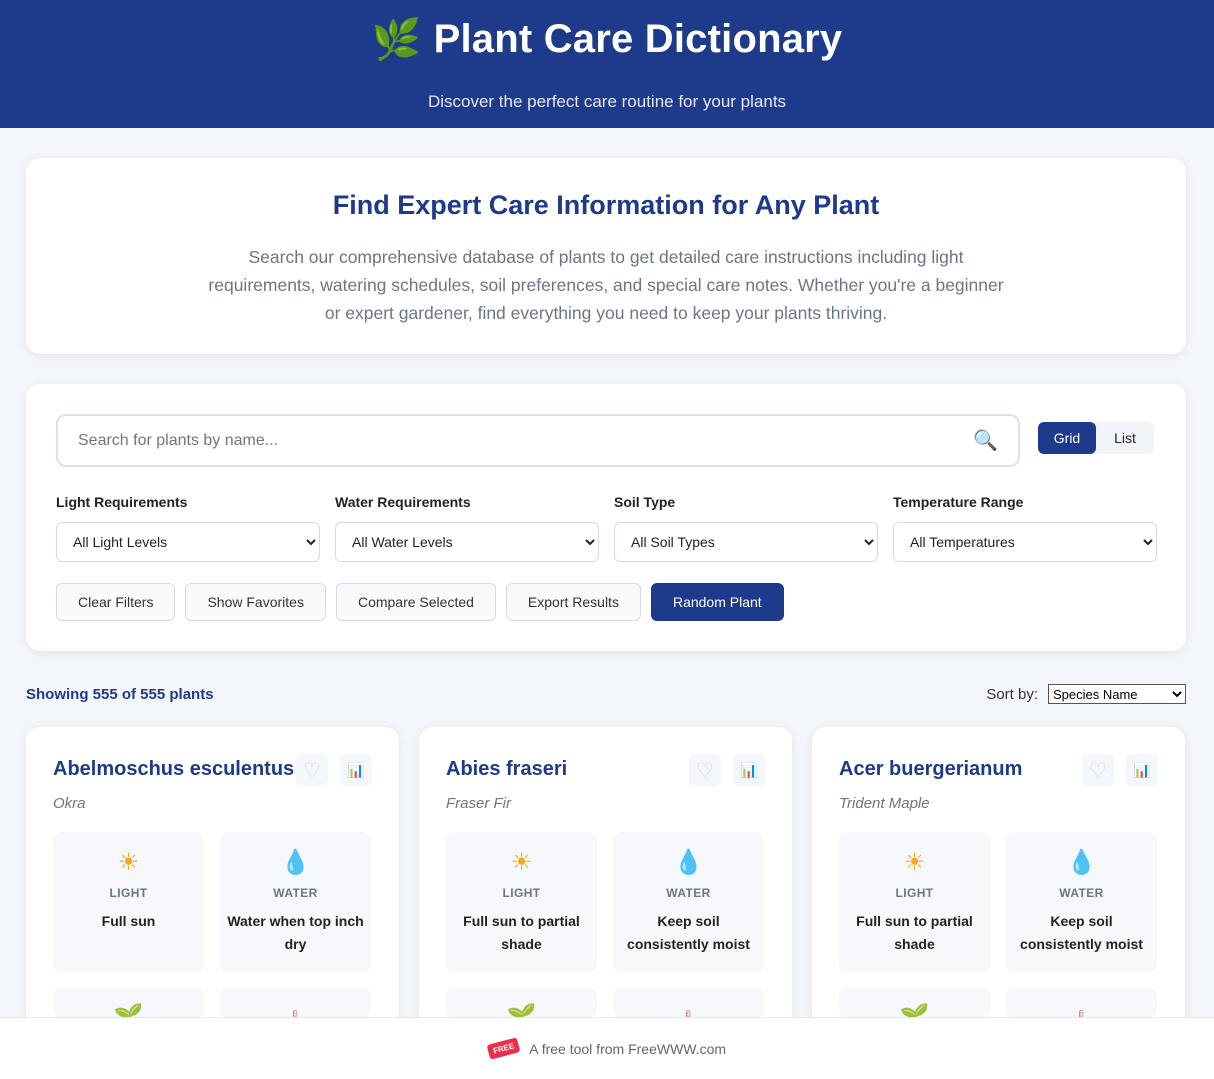 The height and width of the screenshot is (1079, 1214). Describe the element at coordinates (120, 694) in the screenshot. I see `results-count: Showing 555 of 555 plants` at that location.